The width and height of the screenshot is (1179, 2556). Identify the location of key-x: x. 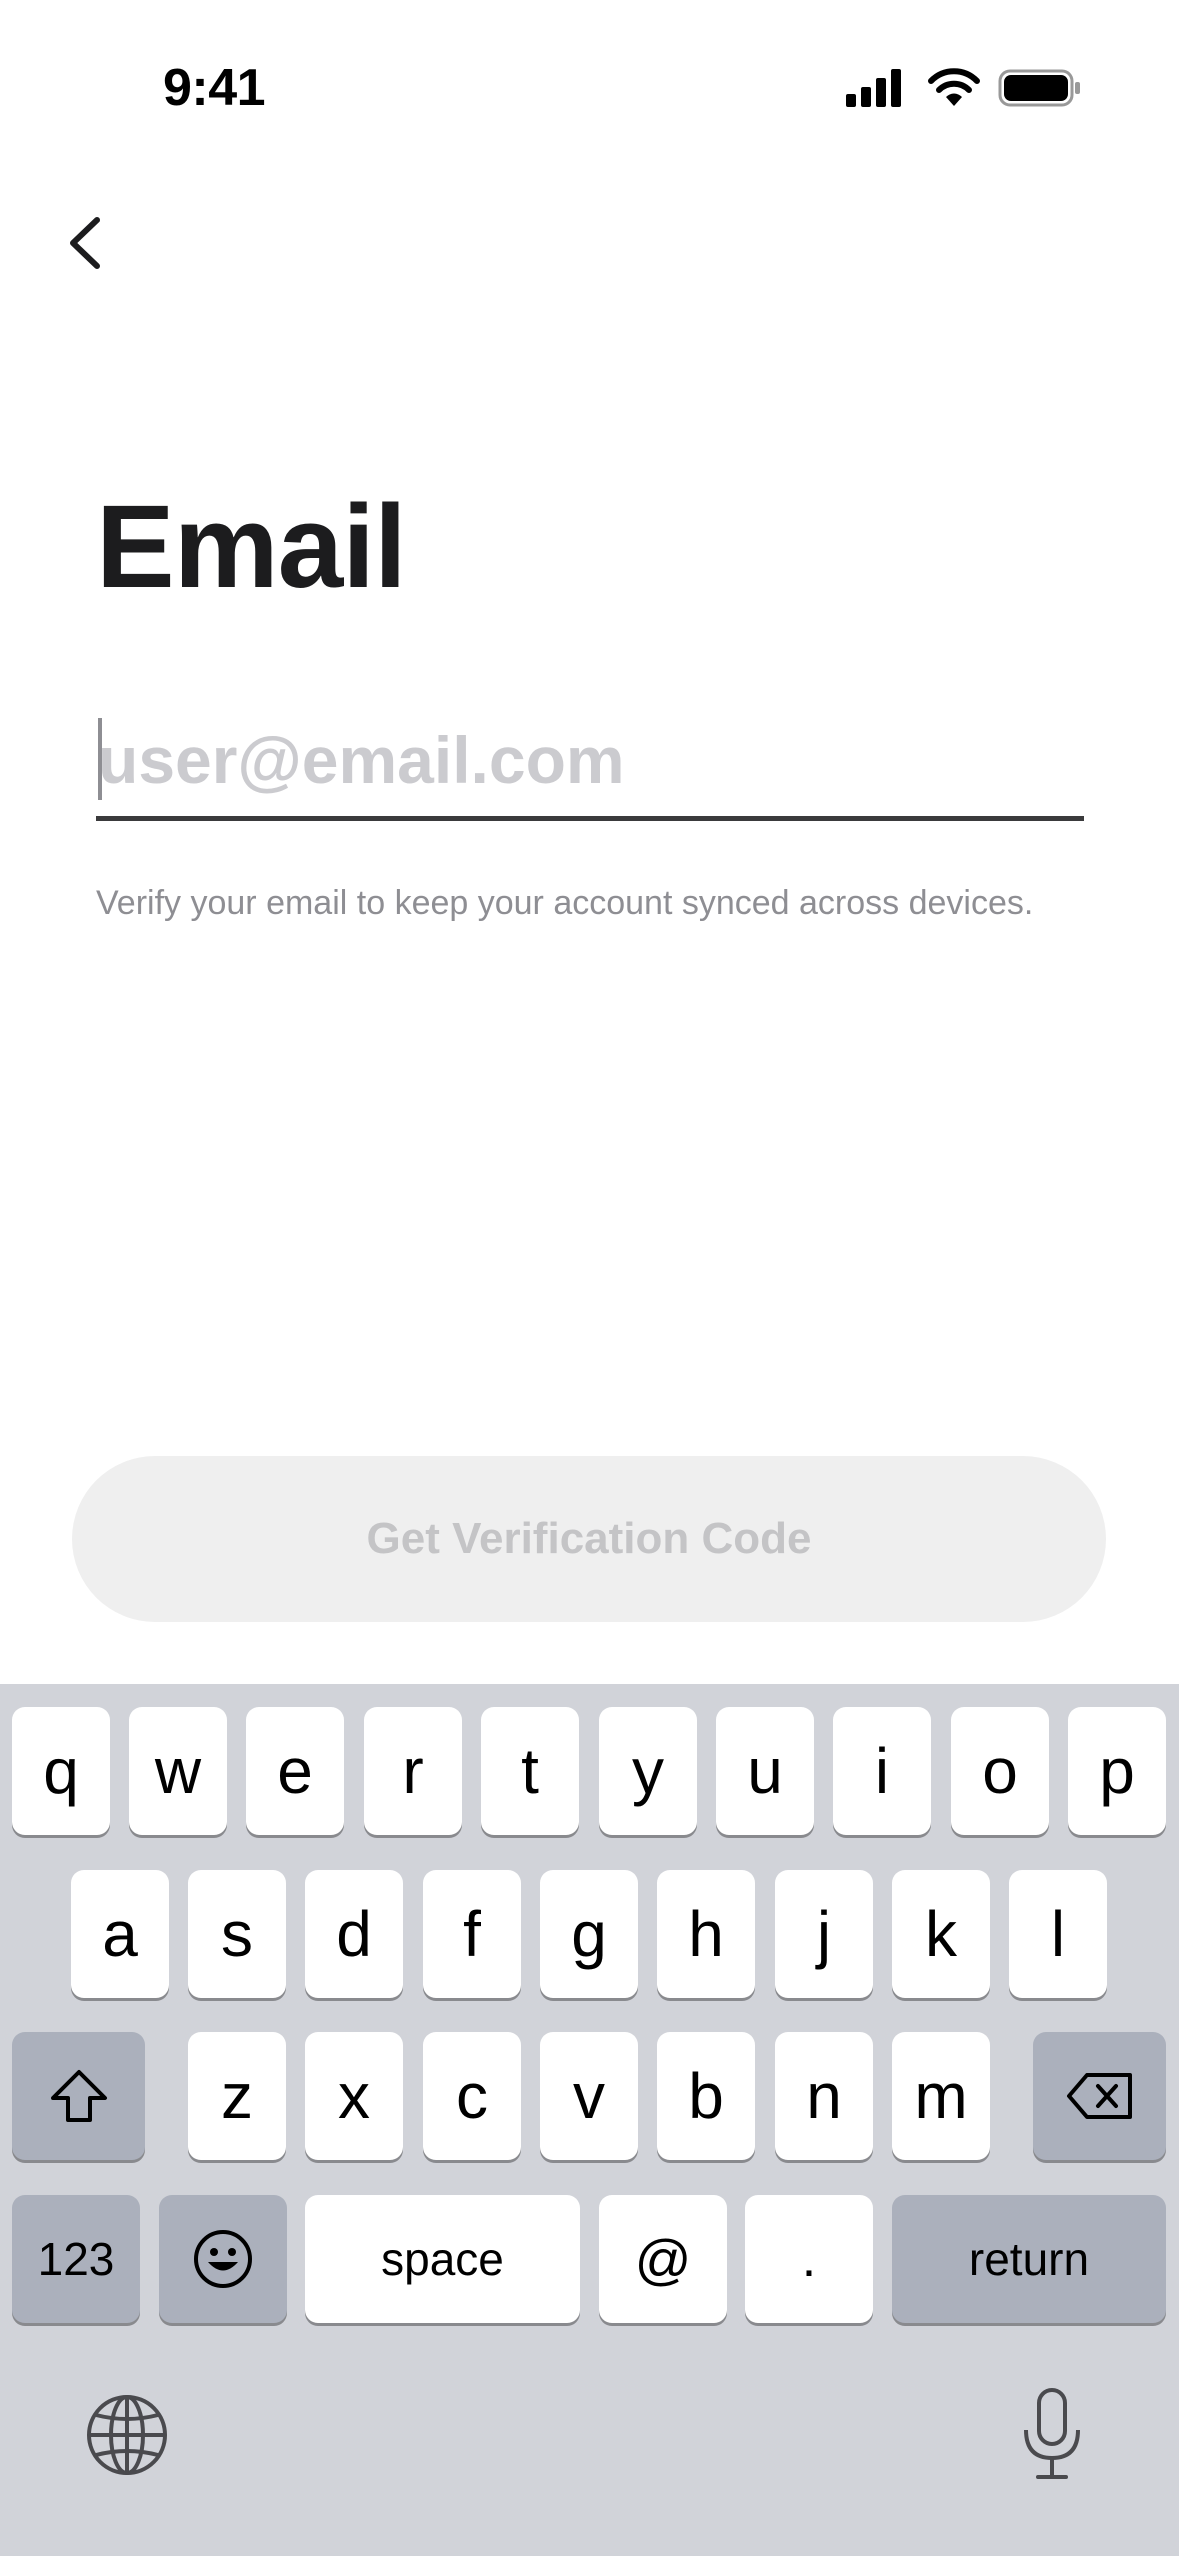
(354, 2096).